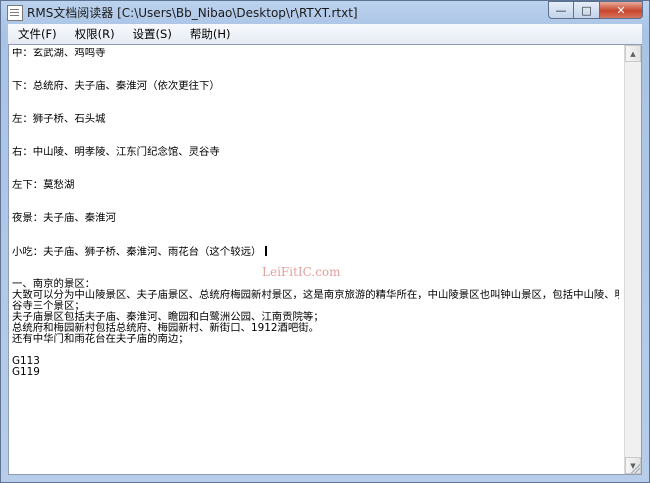  I want to click on minimize-icon: —, so click(561, 10).